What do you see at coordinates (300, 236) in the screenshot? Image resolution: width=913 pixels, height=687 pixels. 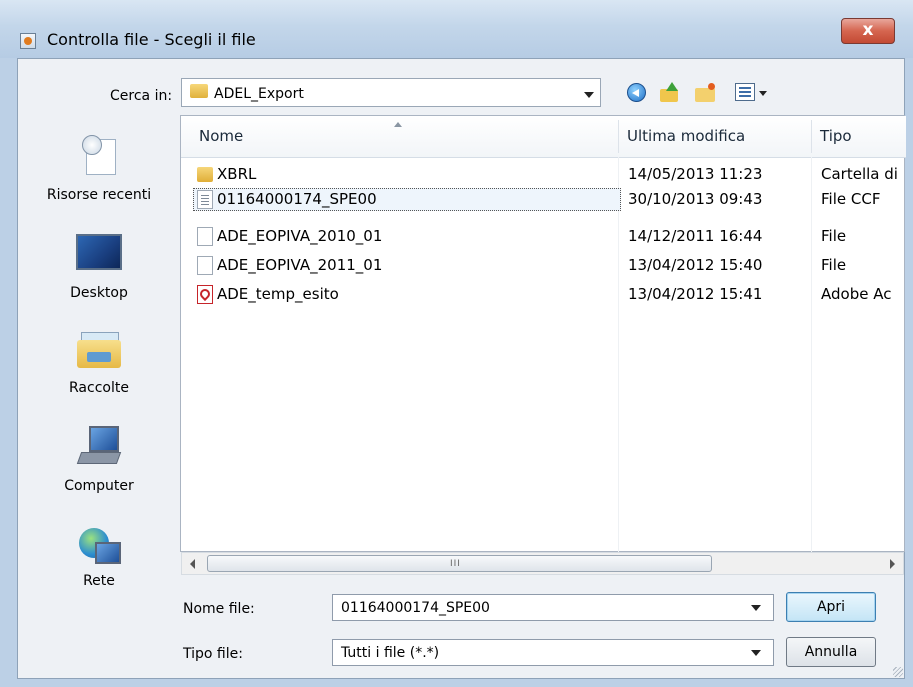 I see `file-name: ADE_EOPIVA_2010_01` at bounding box center [300, 236].